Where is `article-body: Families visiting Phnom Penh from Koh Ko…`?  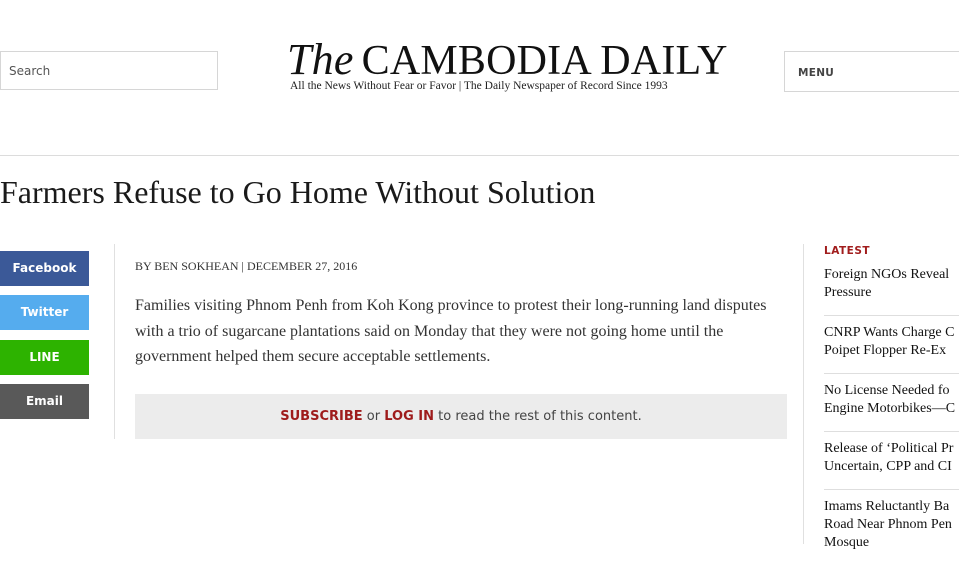
article-body: Families visiting Phnom Penh from Koh Ko… is located at coordinates (451, 331).